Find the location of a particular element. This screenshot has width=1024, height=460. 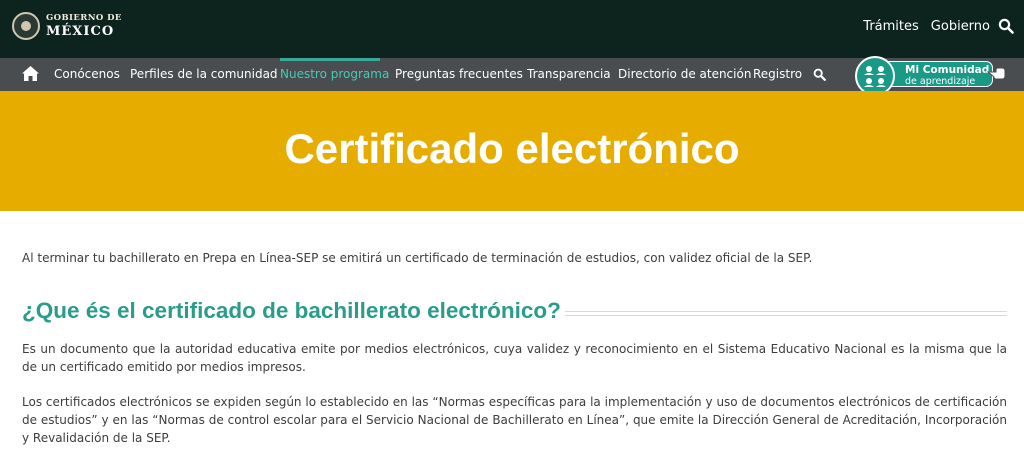

gov-logo-big: MÉXICO is located at coordinates (80, 31).